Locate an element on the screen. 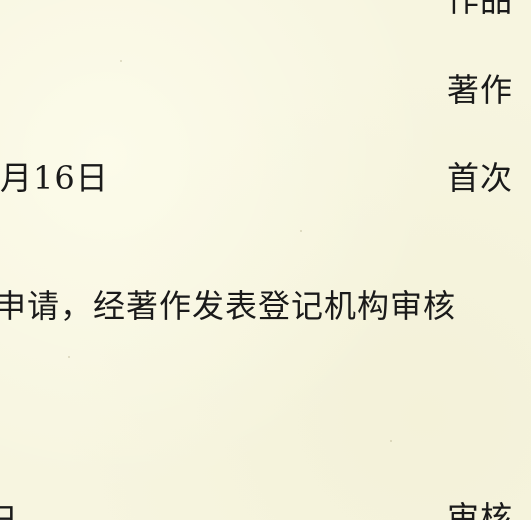 This screenshot has width=531, height=520. review-label-clip: 审核 is located at coordinates (489, 507).